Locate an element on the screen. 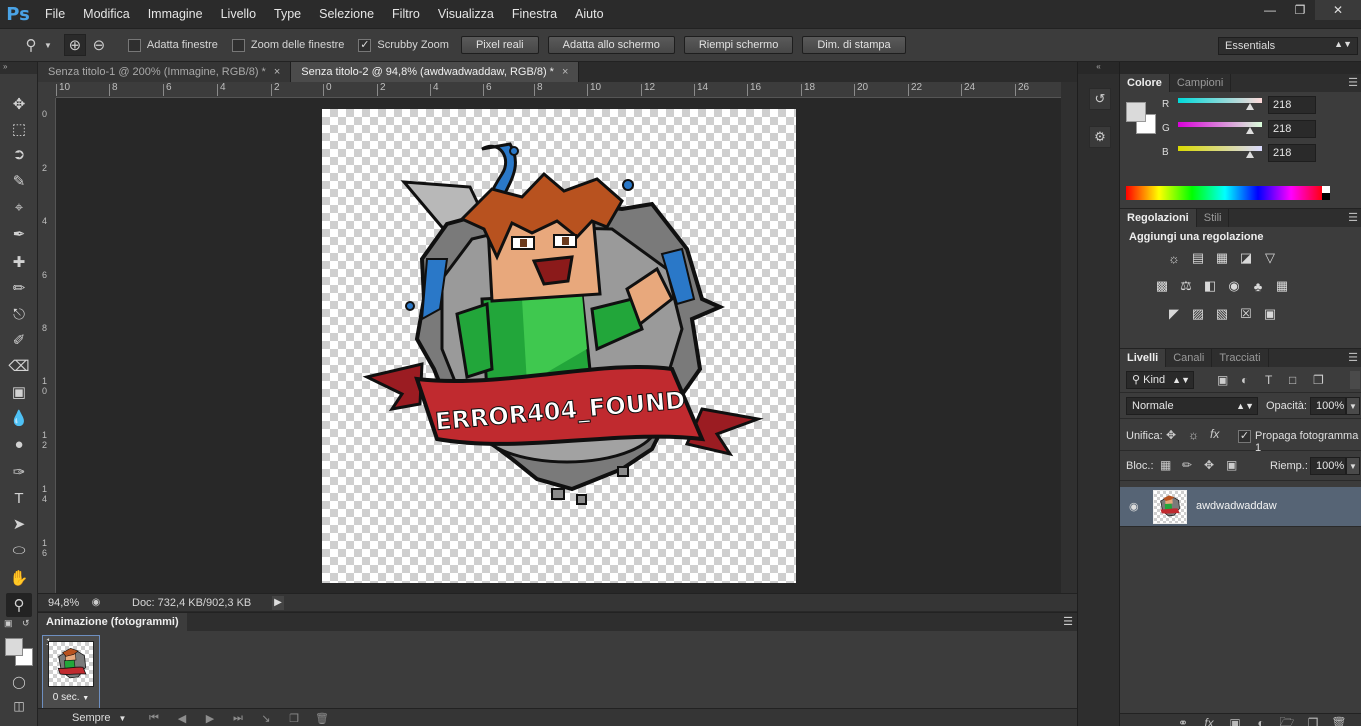 Image resolution: width=1361 pixels, height=726 pixels. lock-position-icon: ✥ is located at coordinates (1209, 465).